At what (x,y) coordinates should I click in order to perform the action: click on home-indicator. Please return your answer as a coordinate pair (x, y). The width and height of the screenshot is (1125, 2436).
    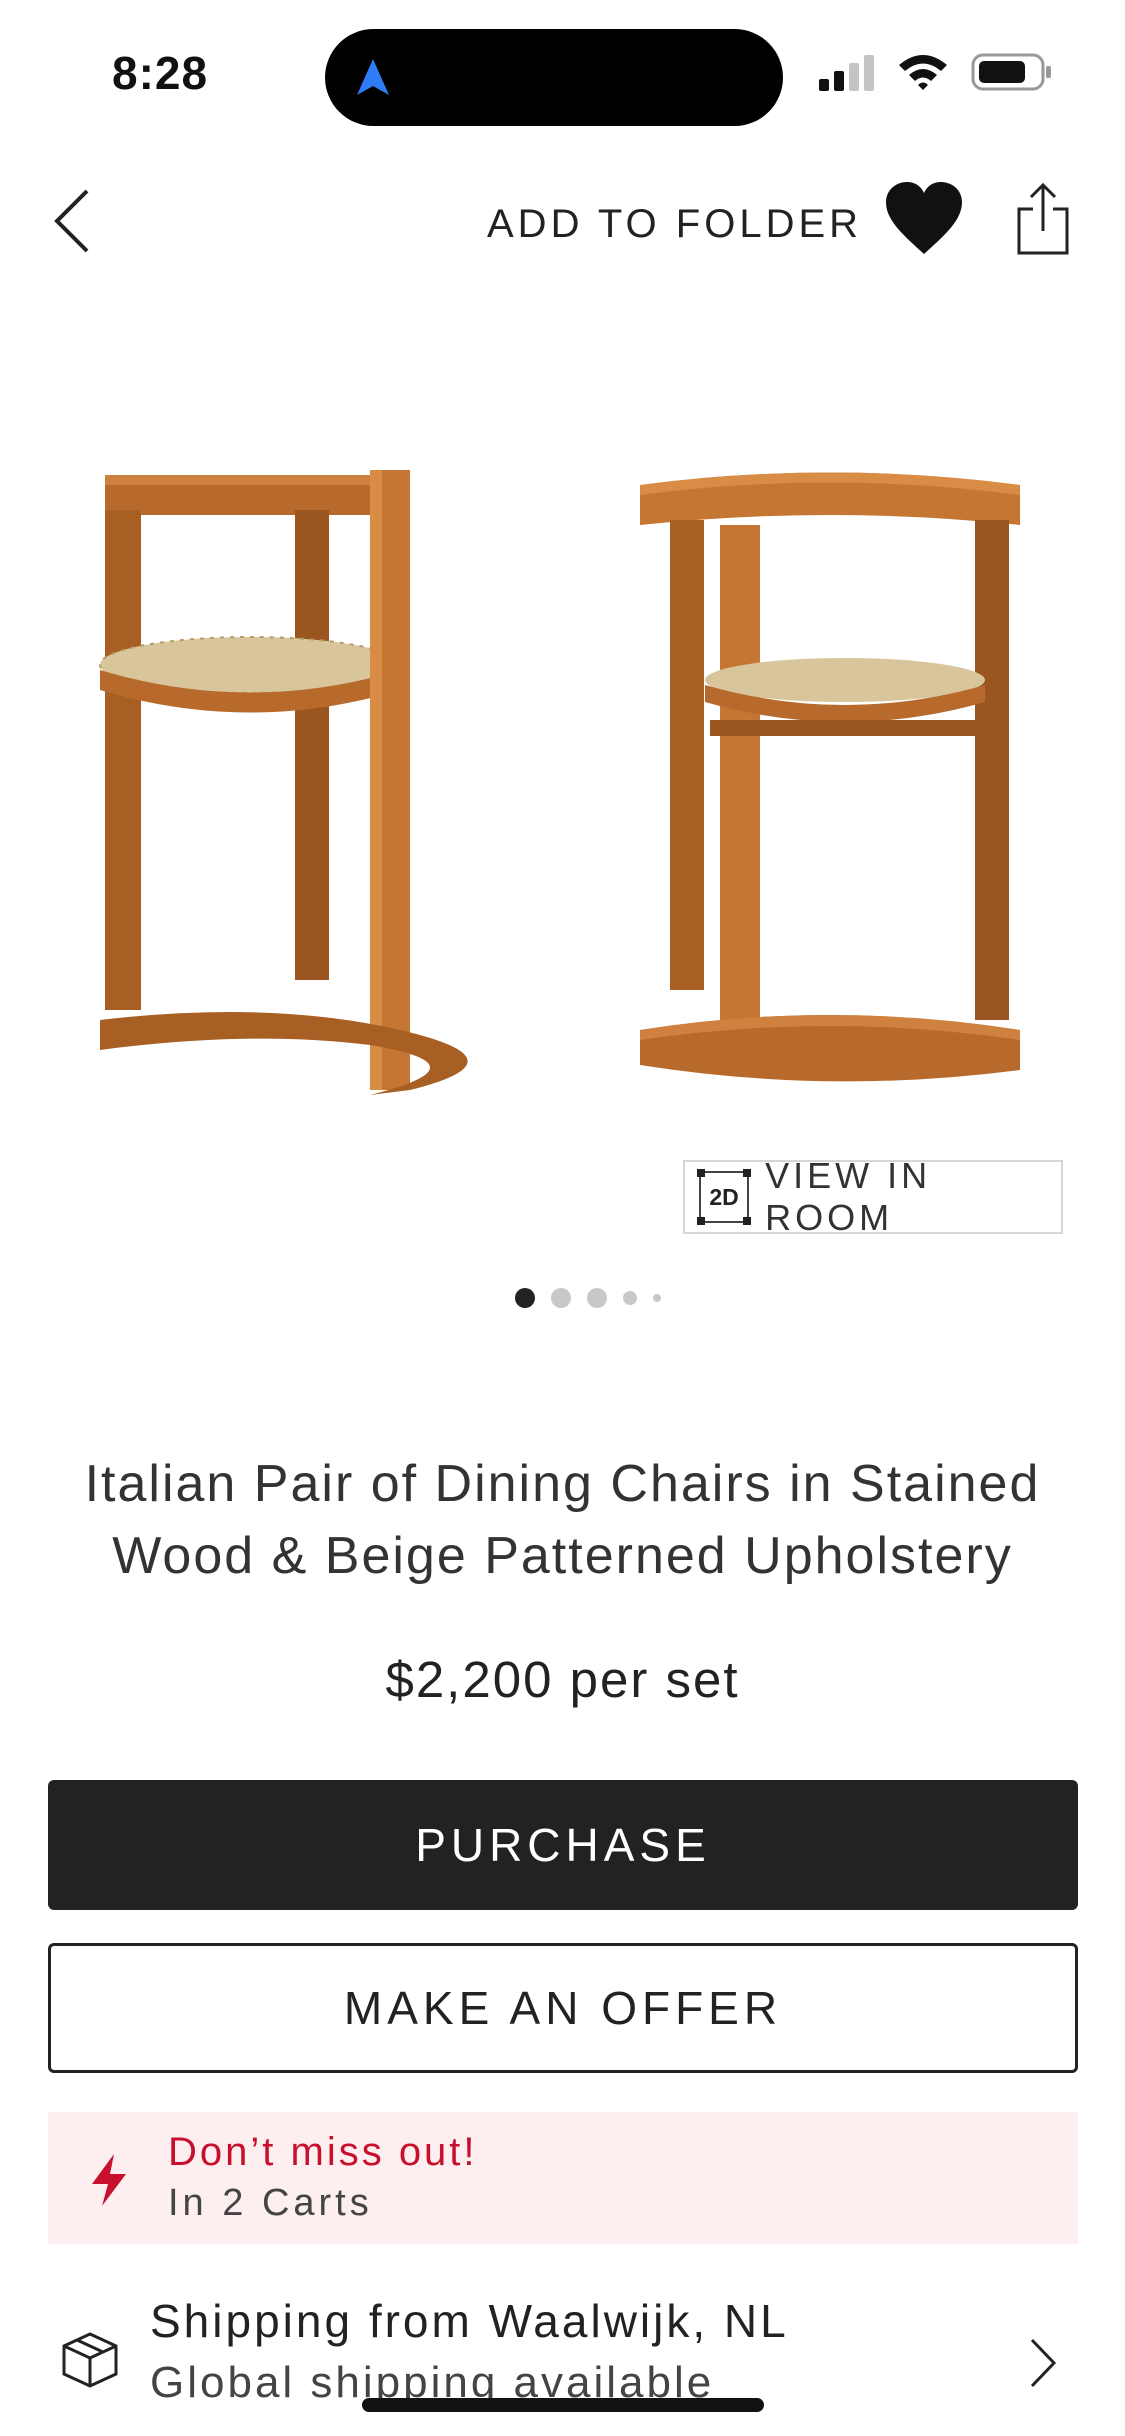
    Looking at the image, I should click on (563, 2405).